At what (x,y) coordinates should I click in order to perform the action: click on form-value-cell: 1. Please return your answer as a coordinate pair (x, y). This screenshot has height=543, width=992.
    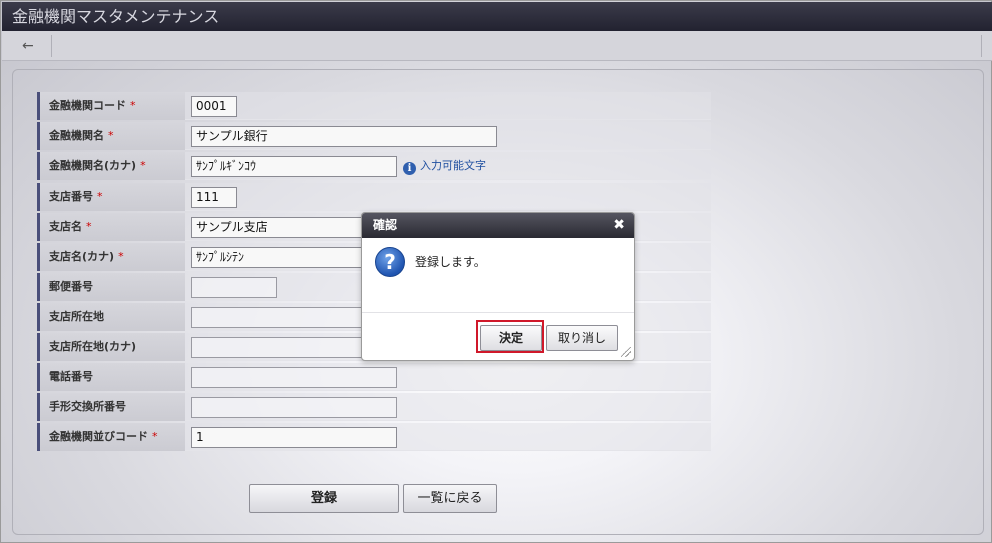
    Looking at the image, I should click on (448, 437).